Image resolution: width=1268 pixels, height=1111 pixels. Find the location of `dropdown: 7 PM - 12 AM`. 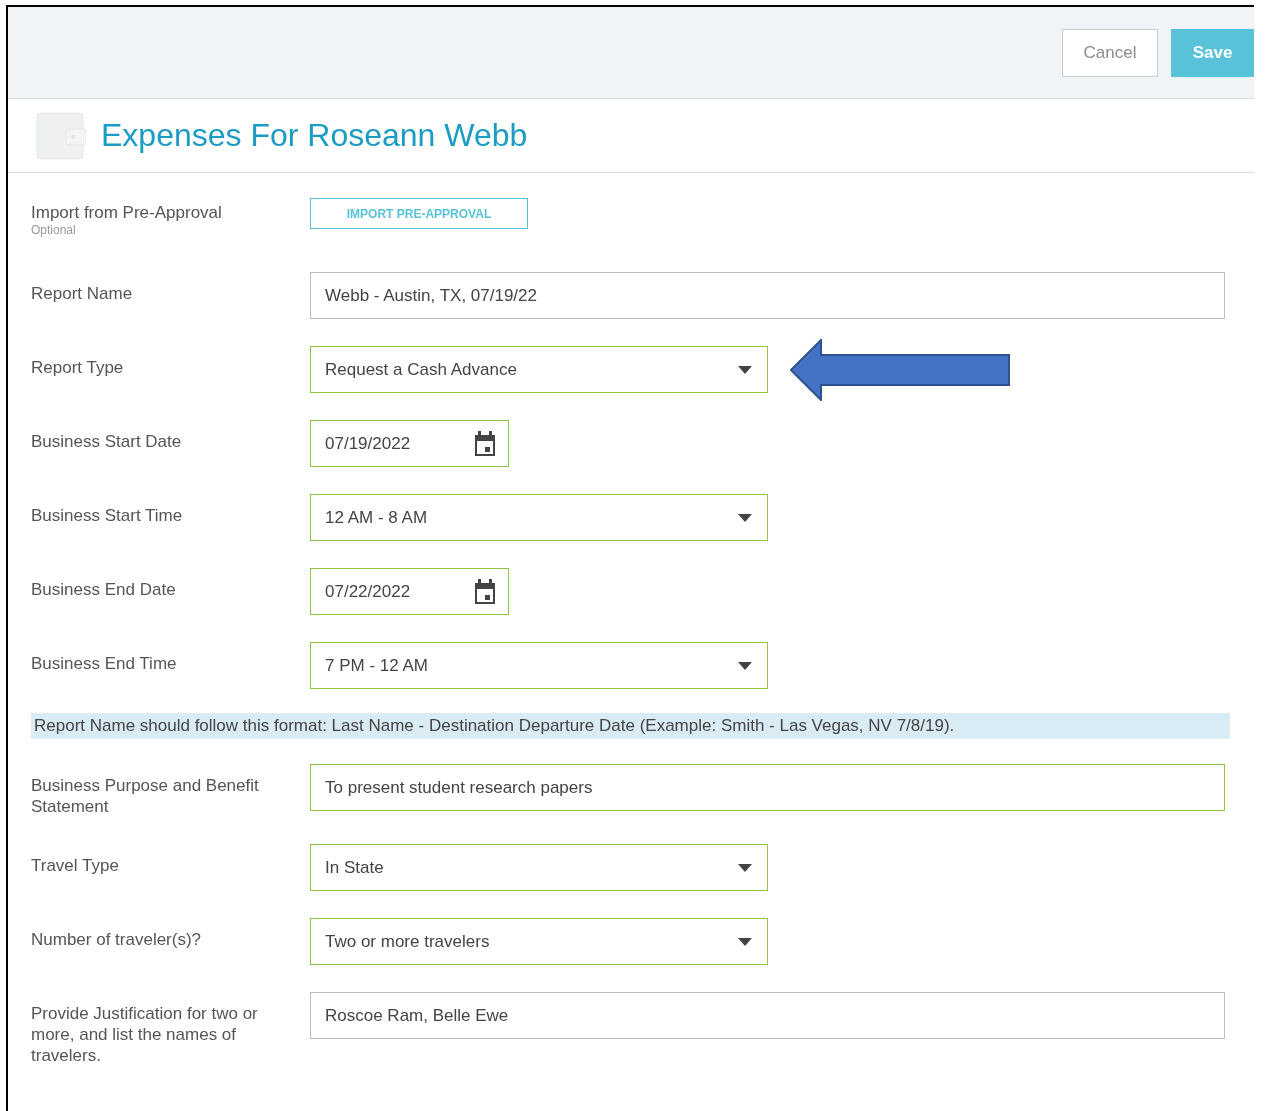

dropdown: 7 PM - 12 AM is located at coordinates (539, 665).